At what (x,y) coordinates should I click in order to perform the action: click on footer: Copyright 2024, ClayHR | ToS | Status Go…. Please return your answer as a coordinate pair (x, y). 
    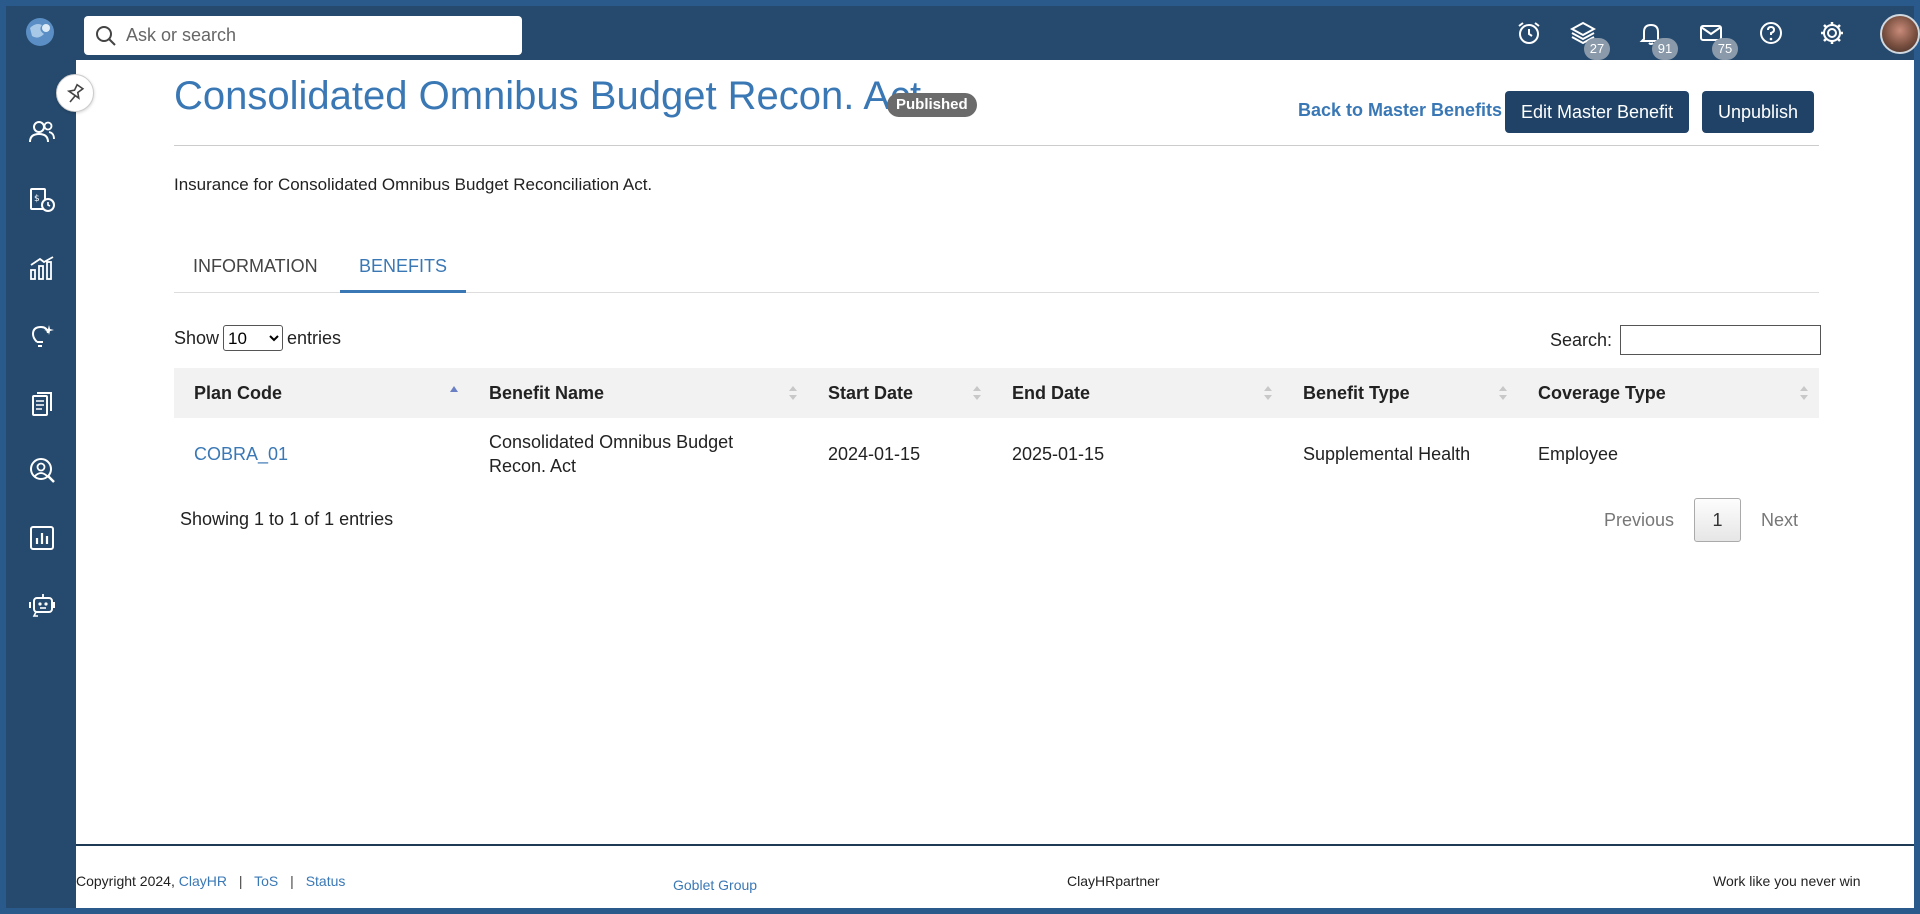
    Looking at the image, I should click on (995, 877).